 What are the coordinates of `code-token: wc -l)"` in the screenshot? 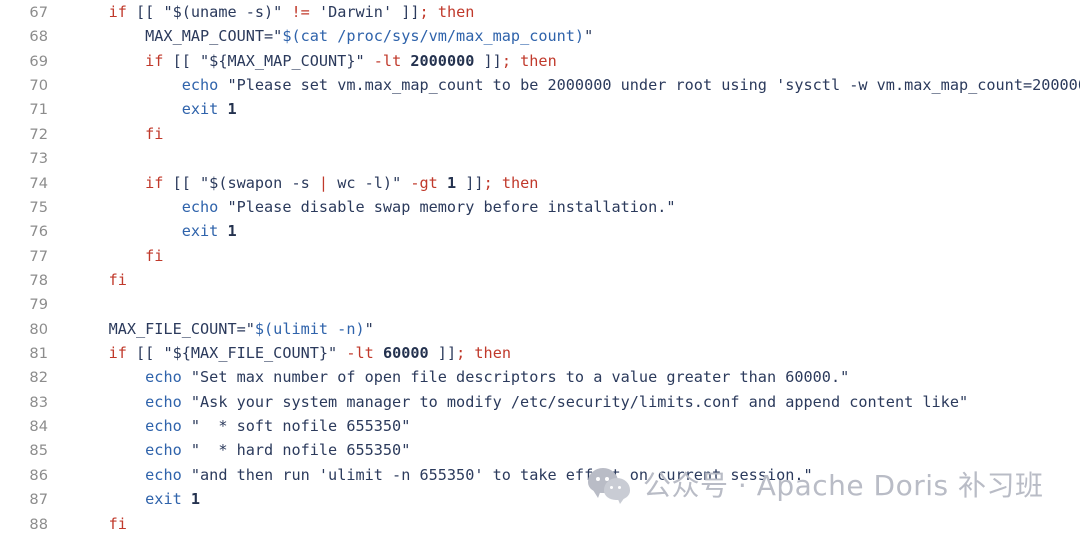 It's located at (365, 182).